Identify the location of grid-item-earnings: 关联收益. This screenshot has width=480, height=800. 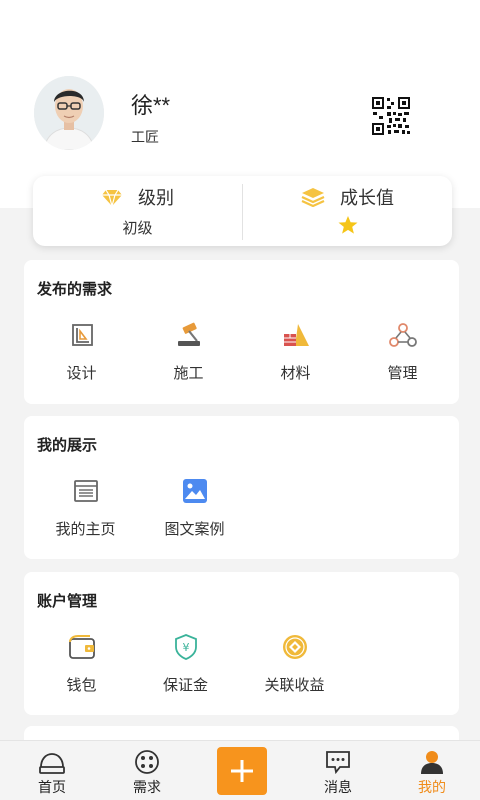
(294, 663).